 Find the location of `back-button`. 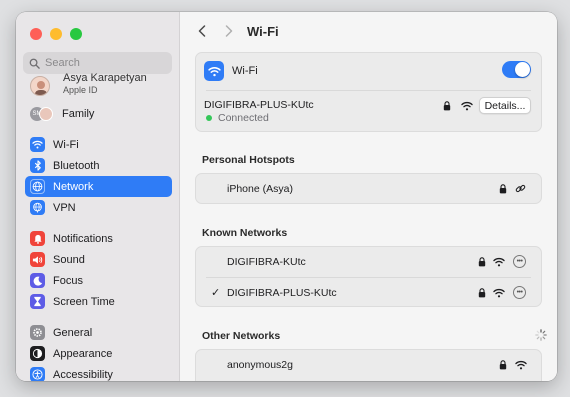

back-button is located at coordinates (202, 32).